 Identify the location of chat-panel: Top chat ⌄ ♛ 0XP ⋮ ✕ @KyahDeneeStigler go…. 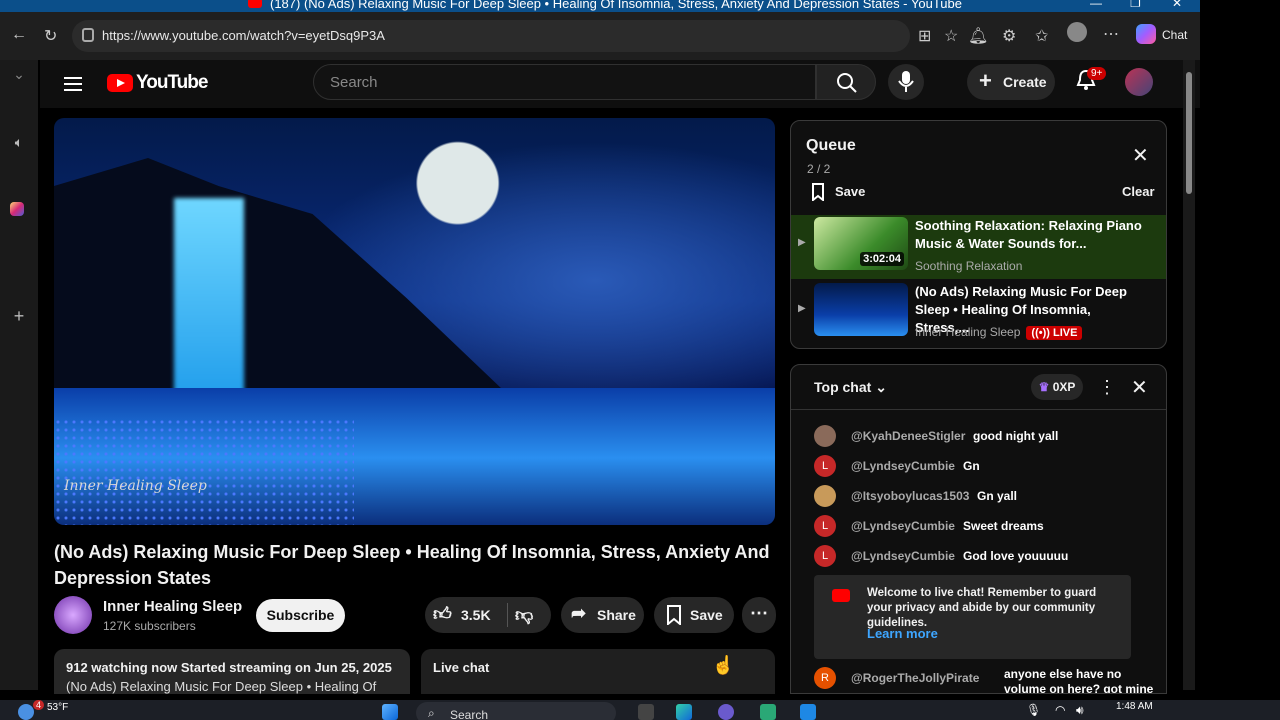
(978, 529).